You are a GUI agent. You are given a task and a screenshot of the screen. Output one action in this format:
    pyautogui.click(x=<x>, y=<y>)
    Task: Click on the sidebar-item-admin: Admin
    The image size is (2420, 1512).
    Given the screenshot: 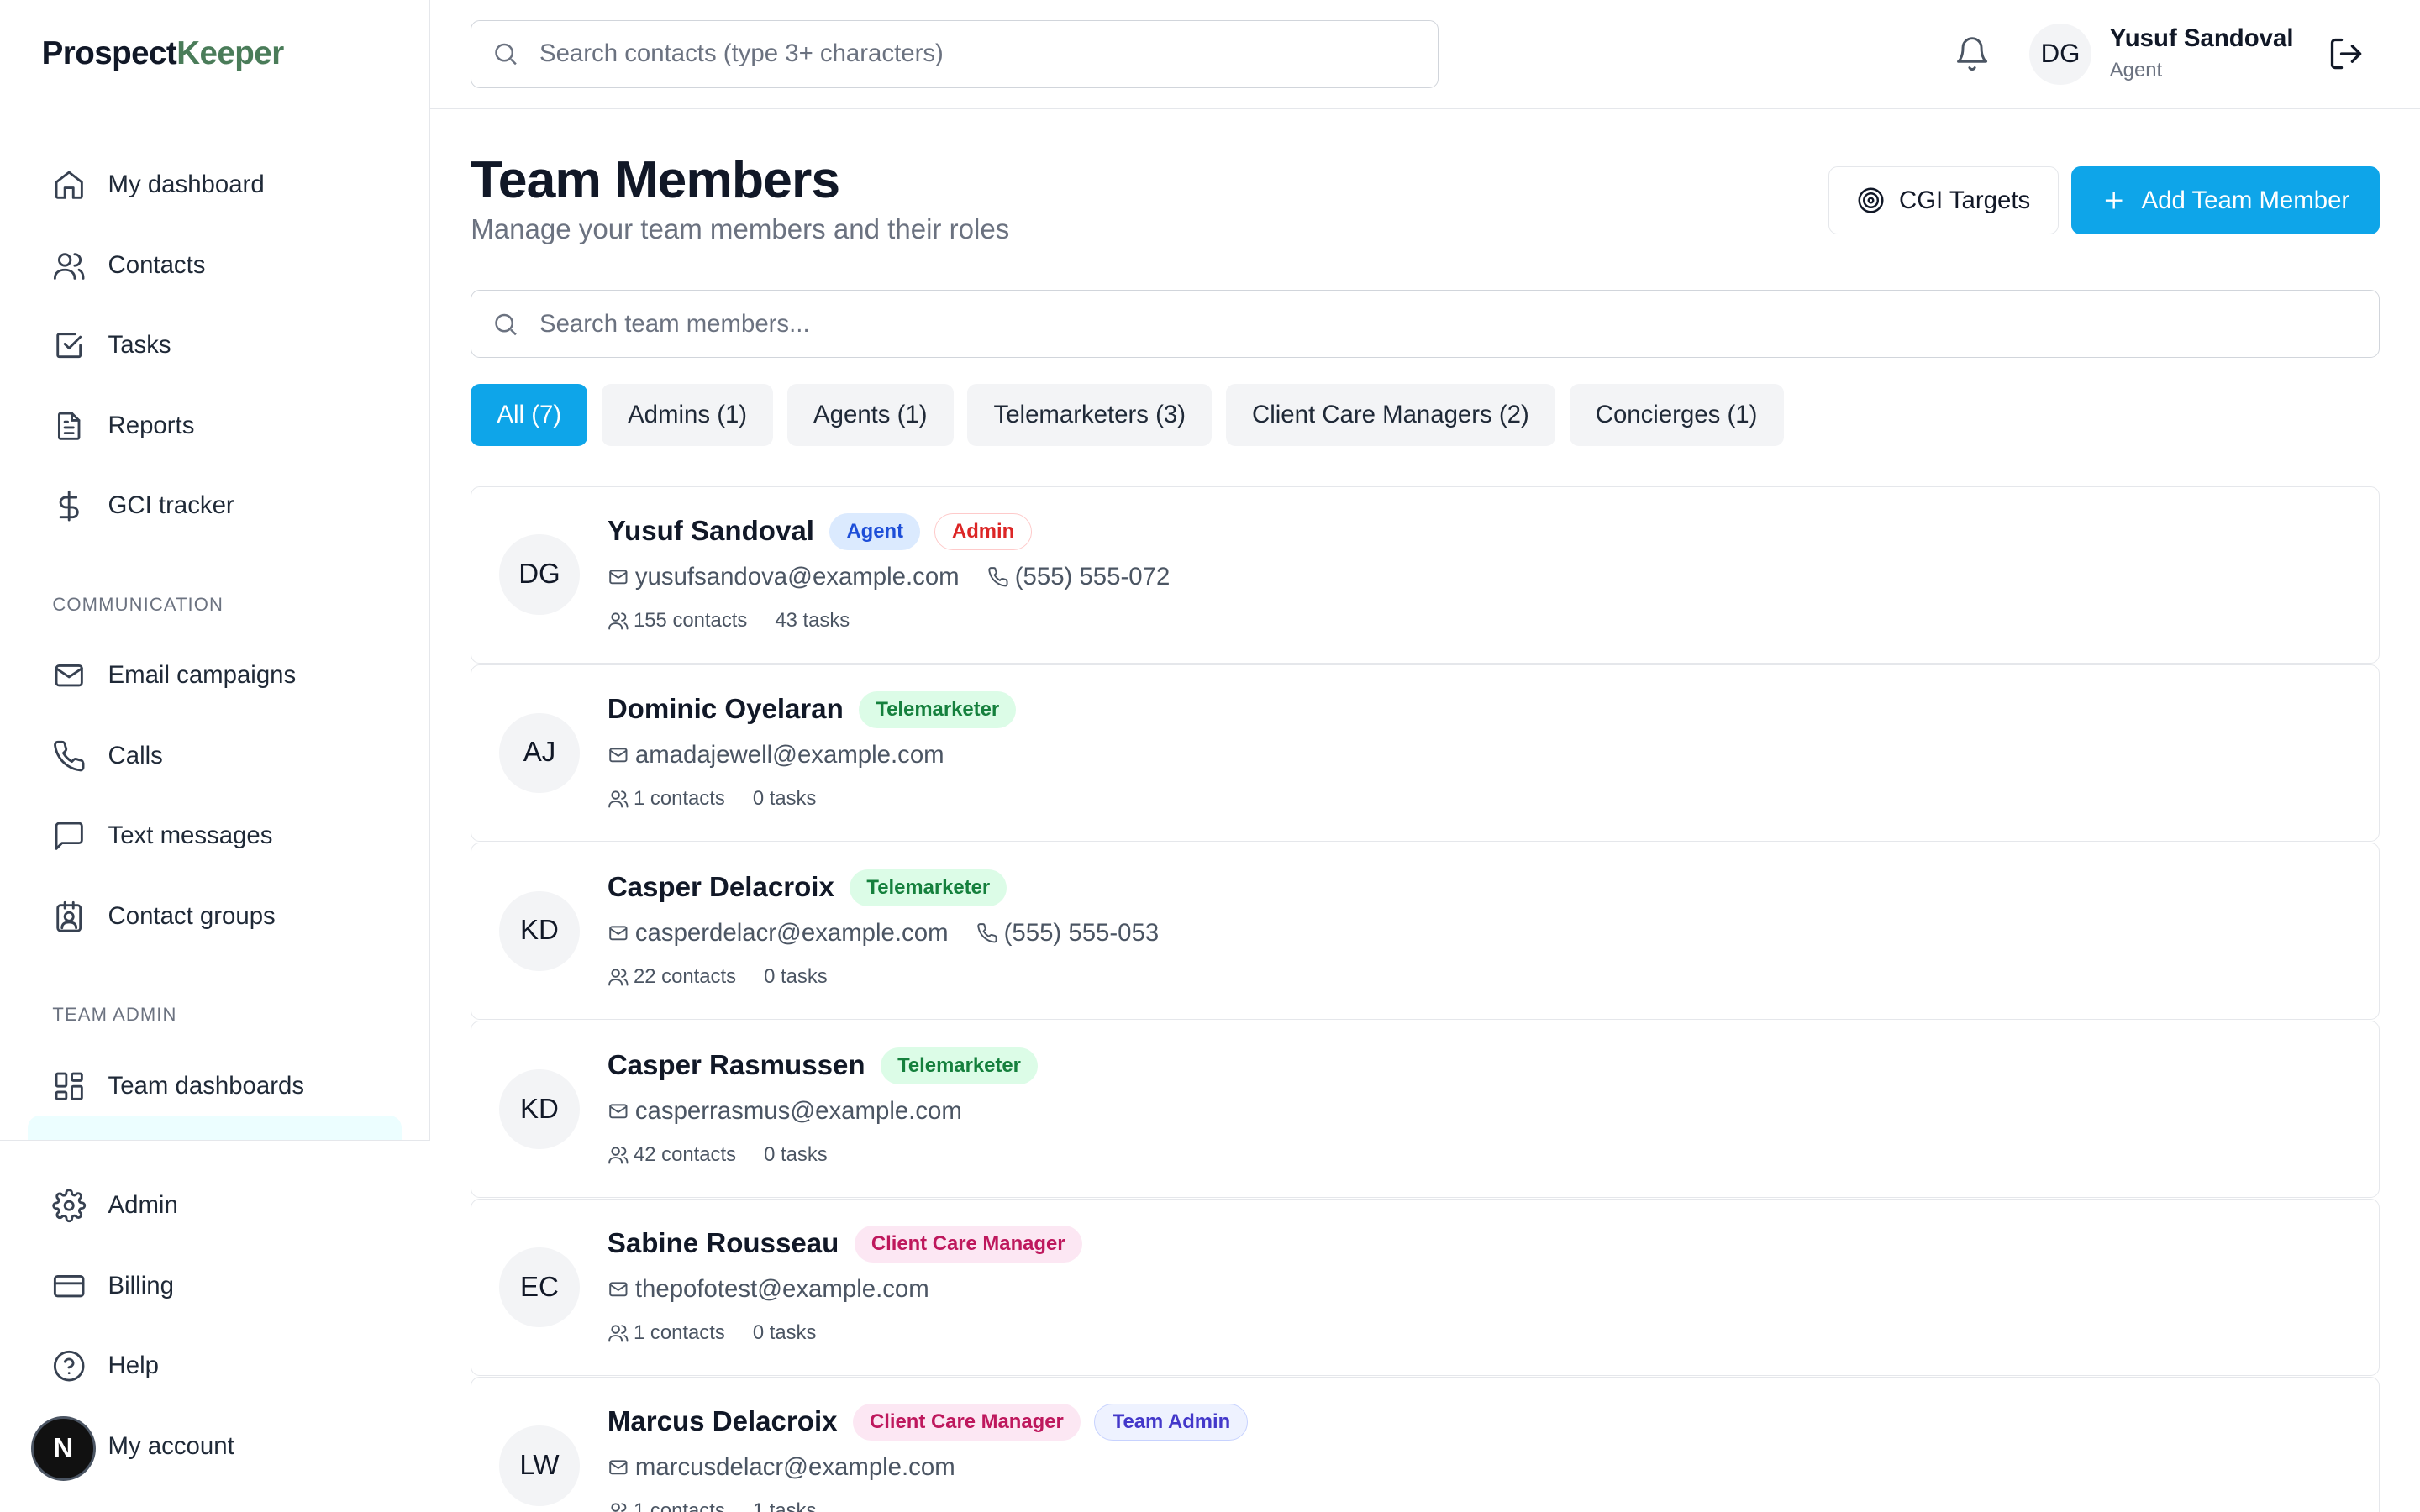 What is the action you would take?
    pyautogui.click(x=215, y=1206)
    